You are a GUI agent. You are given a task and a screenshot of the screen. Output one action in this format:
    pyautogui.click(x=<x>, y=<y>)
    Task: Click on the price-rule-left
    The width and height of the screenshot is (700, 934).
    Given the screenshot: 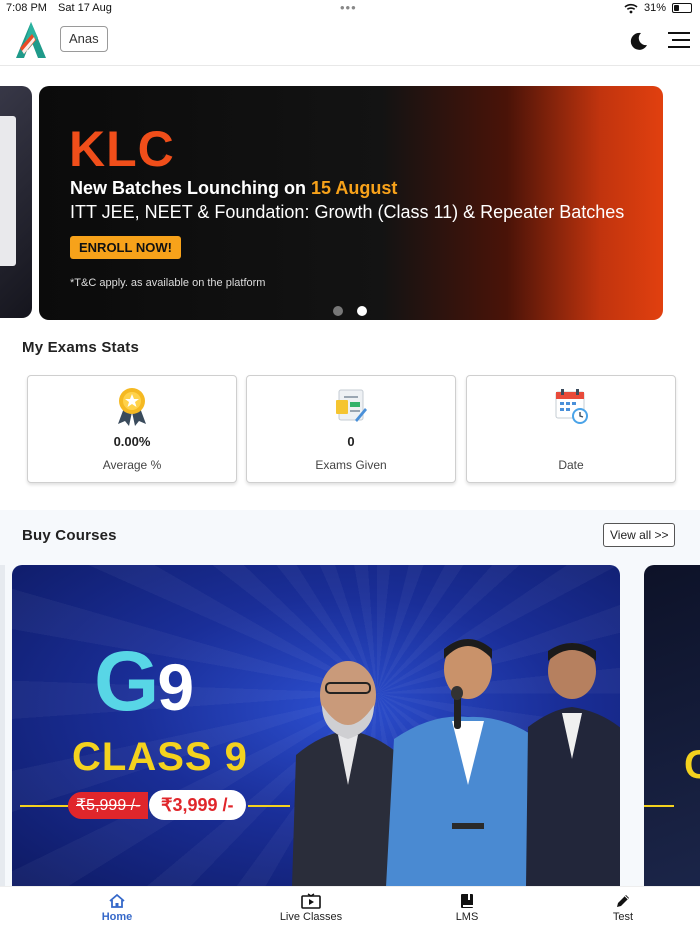 What is the action you would take?
    pyautogui.click(x=44, y=806)
    